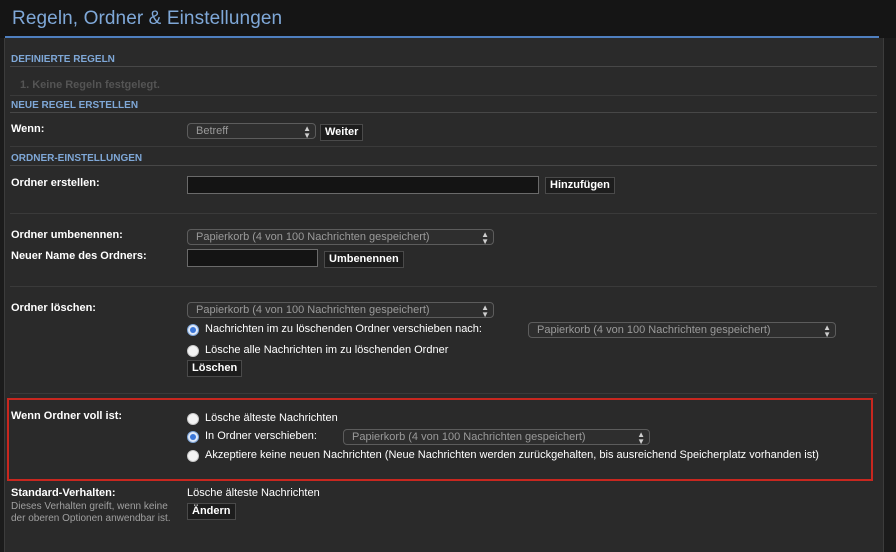 The image size is (896, 552). I want to click on delete-folder-button: Löschen, so click(215, 368).